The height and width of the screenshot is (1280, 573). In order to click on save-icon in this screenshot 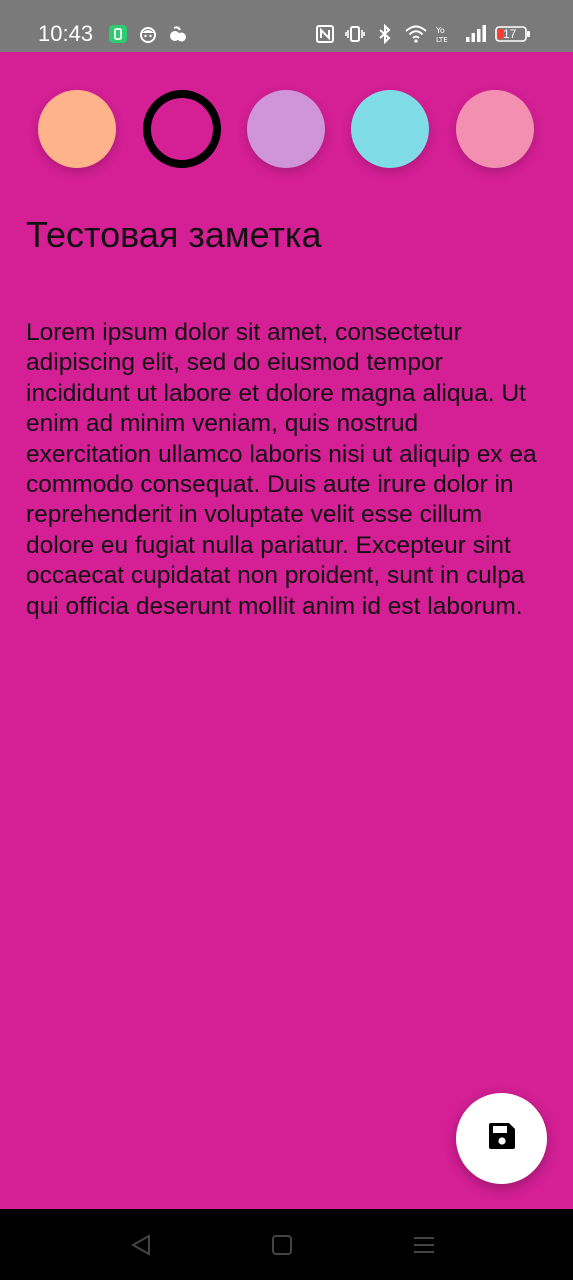, I will do `click(502, 1138)`.